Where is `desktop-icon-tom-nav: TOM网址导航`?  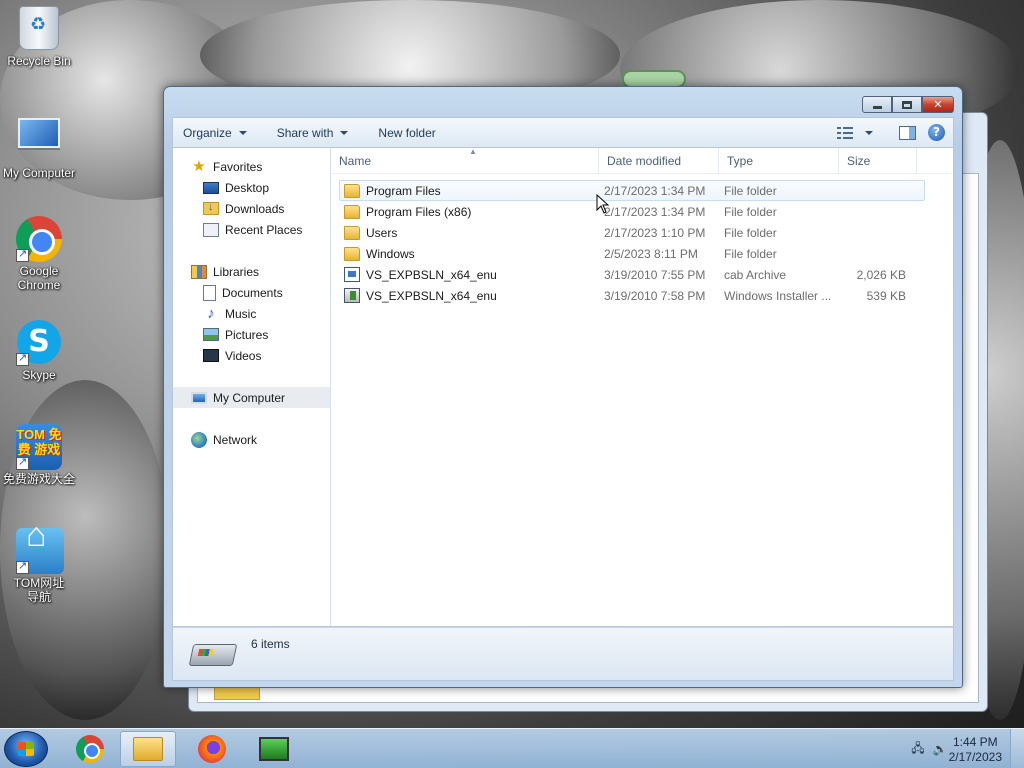
desktop-icon-tom-nav: TOM网址导航 is located at coordinates (39, 566).